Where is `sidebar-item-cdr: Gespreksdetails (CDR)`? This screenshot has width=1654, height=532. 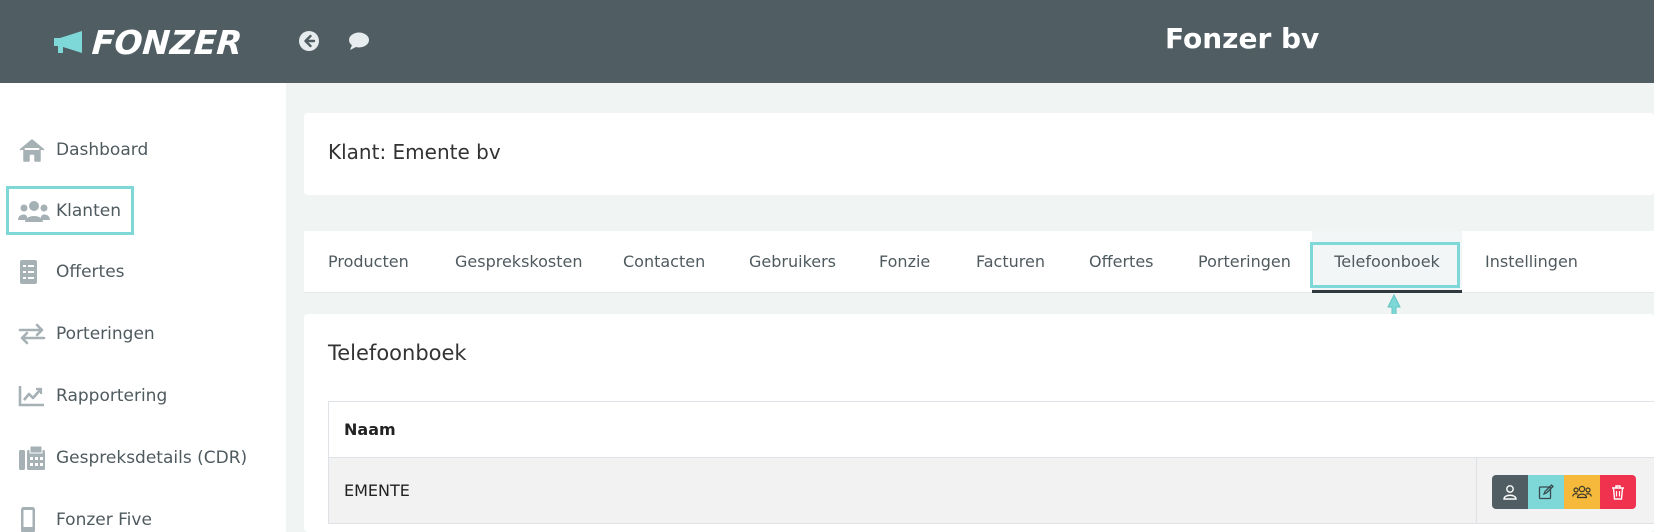
sidebar-item-cdr: Gespreksdetails (CDR) is located at coordinates (132, 458).